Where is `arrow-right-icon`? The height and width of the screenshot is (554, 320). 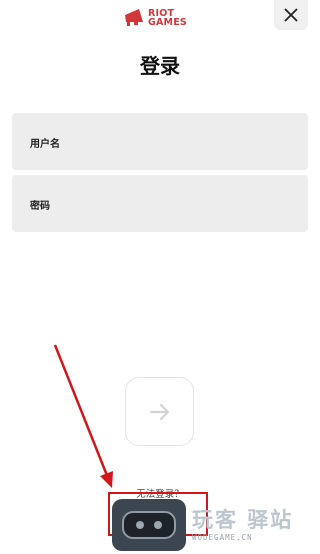
arrow-right-icon is located at coordinates (159, 411).